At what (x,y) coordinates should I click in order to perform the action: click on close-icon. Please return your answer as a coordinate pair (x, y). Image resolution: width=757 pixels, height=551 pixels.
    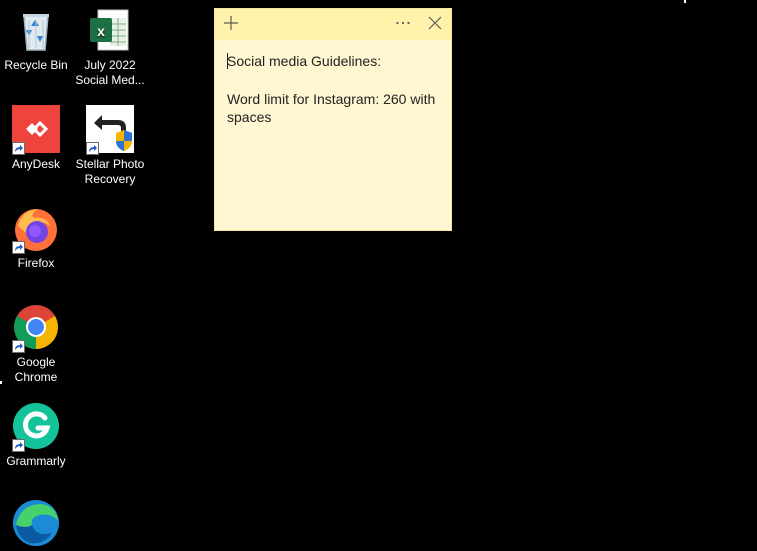
    Looking at the image, I should click on (435, 25).